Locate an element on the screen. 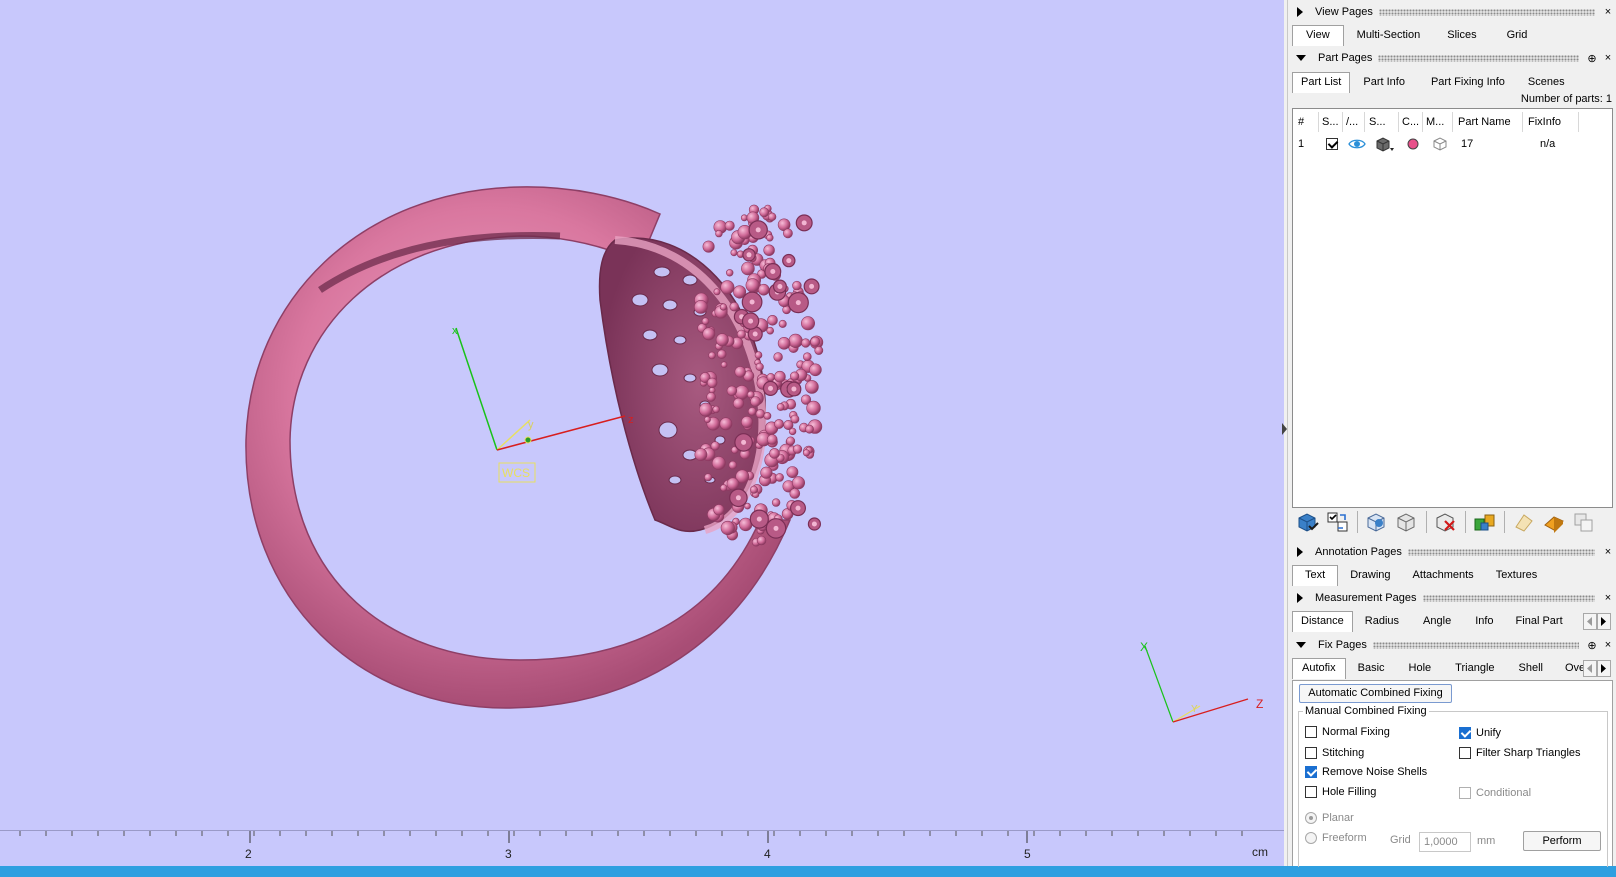 This screenshot has height=877, width=1616. mesh-box-icon is located at coordinates (1437, 144).